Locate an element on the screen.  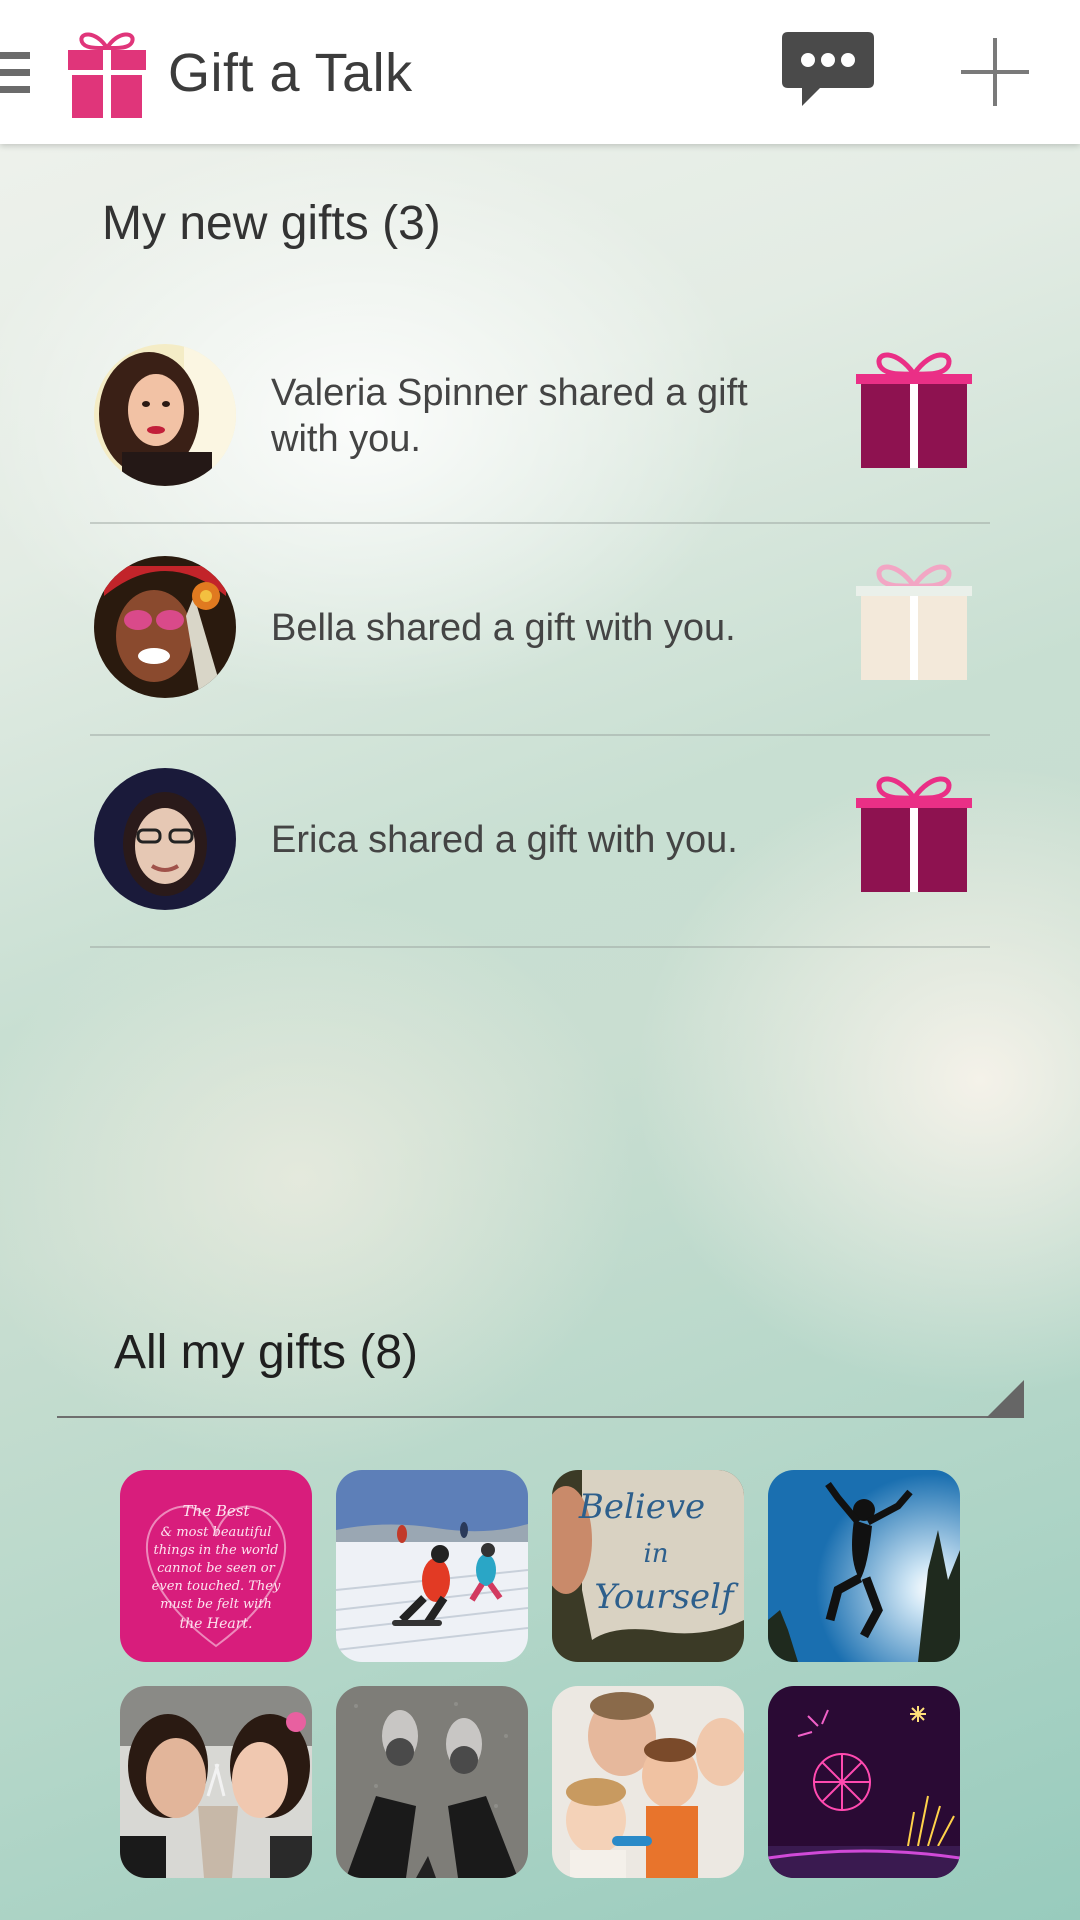
svg-text: & most beautiful is located at coordinates (216, 1532).